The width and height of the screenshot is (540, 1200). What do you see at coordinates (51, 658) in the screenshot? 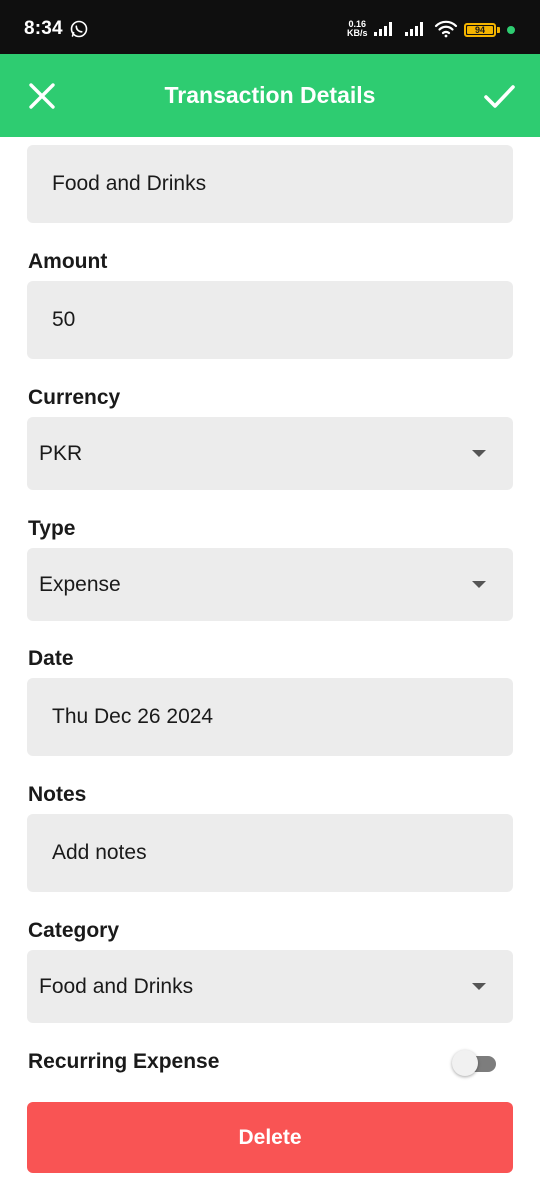
I see `date-label: Date` at bounding box center [51, 658].